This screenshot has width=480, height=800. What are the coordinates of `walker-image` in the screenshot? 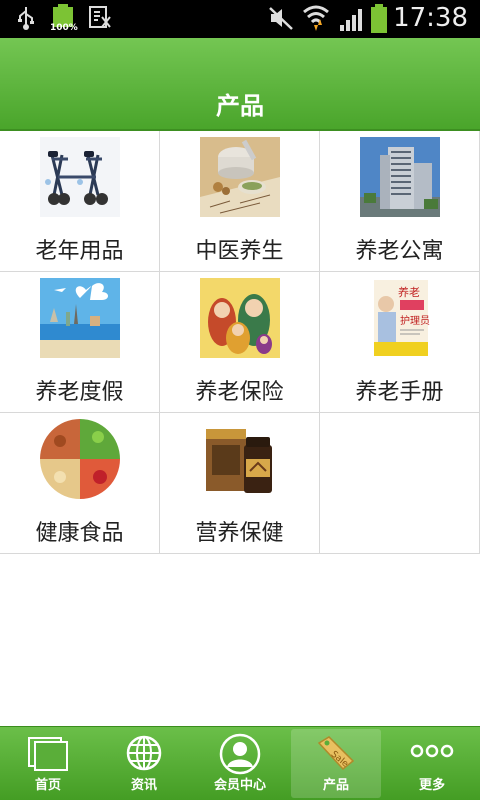 It's located at (80, 177).